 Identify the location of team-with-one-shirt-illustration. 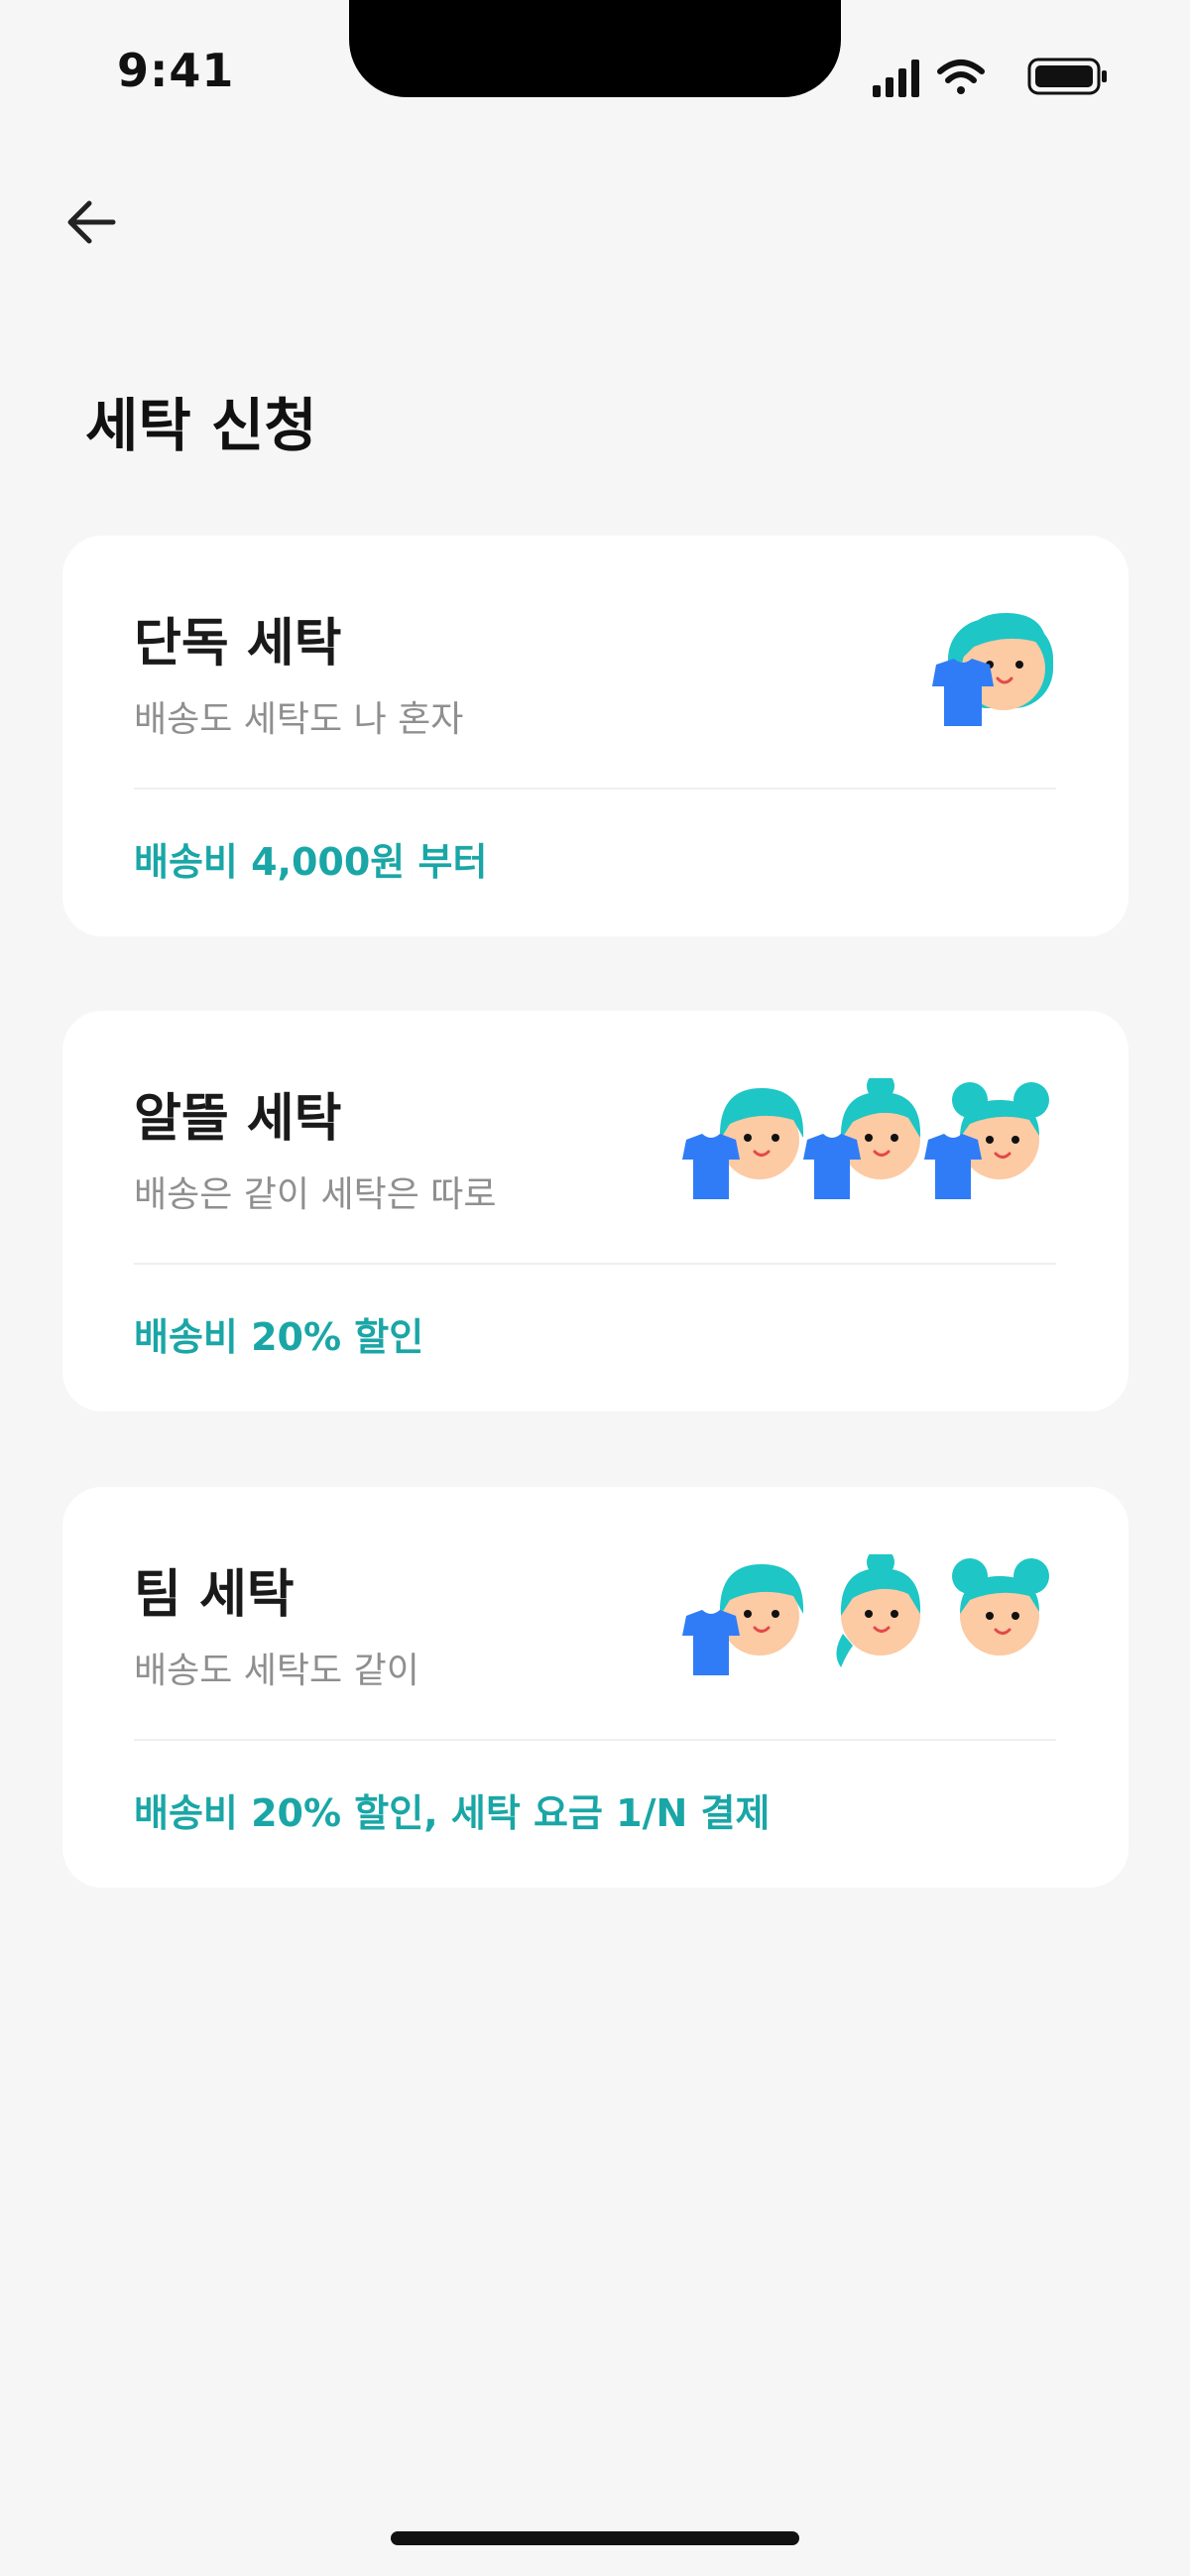
(865, 1614).